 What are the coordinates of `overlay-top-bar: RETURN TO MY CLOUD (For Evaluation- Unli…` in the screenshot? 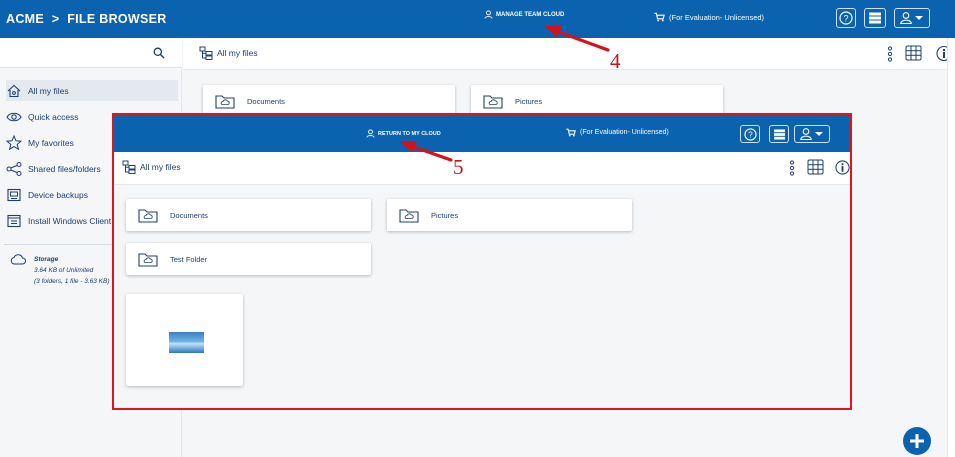 It's located at (482, 133).